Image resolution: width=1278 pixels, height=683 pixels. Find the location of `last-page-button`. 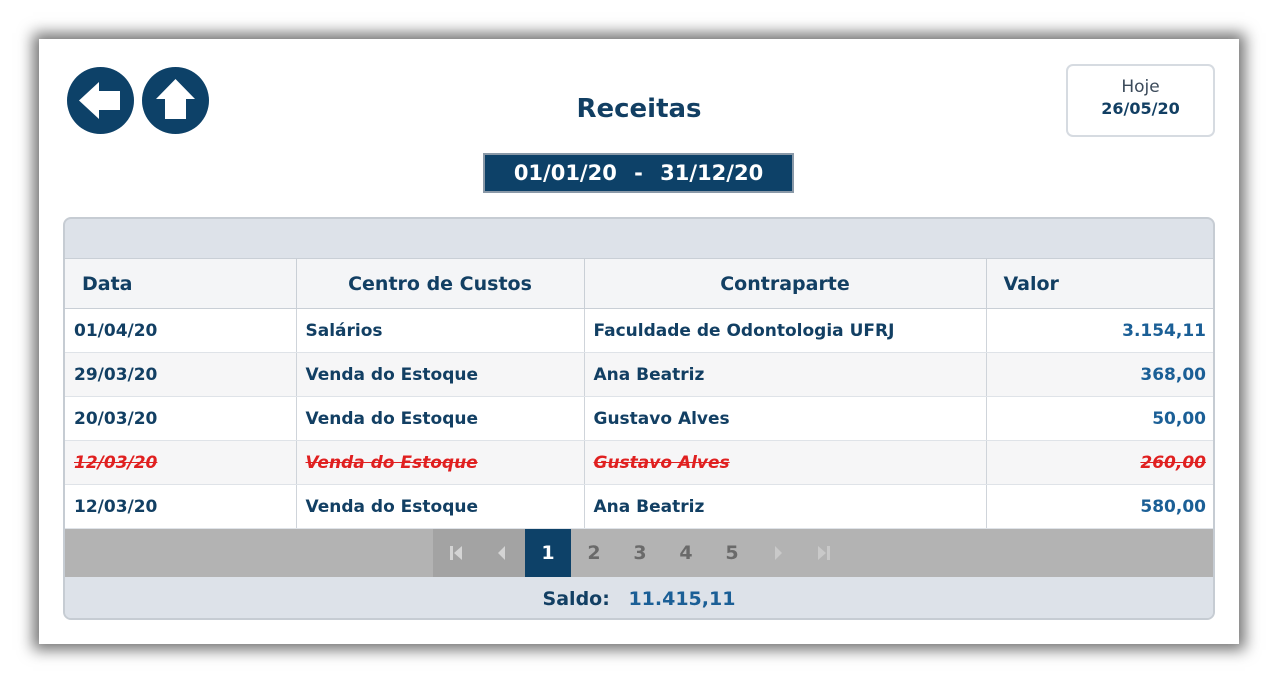

last-page-button is located at coordinates (824, 553).